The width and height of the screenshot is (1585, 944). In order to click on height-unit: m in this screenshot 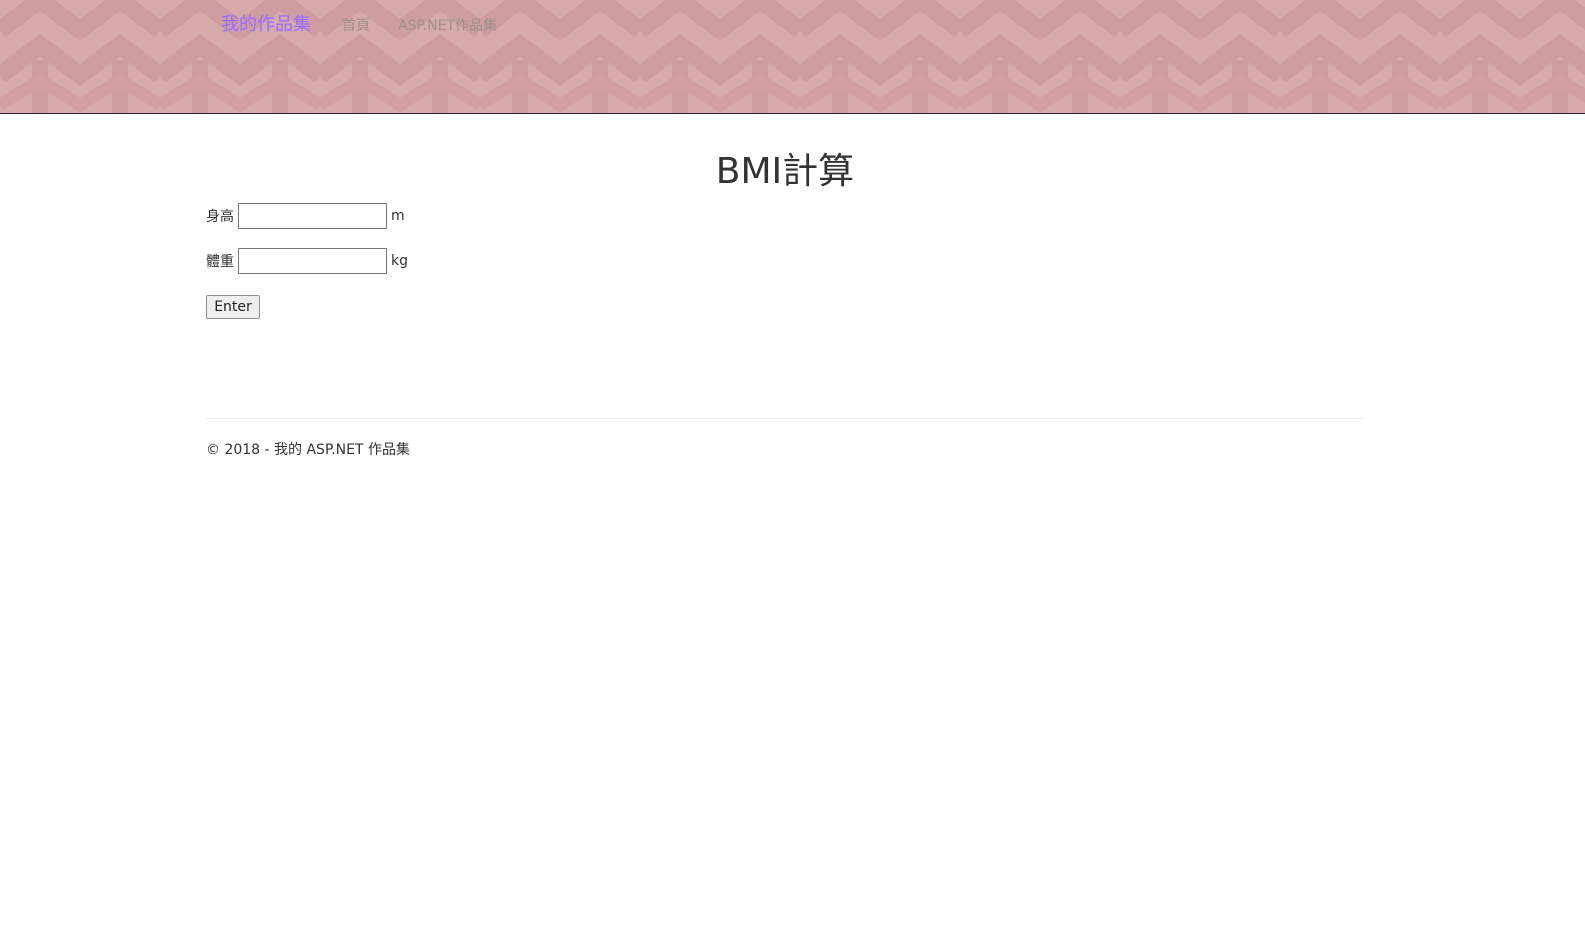, I will do `click(398, 216)`.